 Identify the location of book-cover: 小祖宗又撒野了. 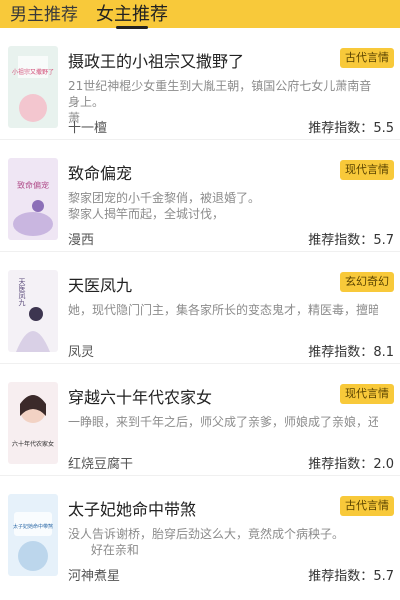
(33, 87).